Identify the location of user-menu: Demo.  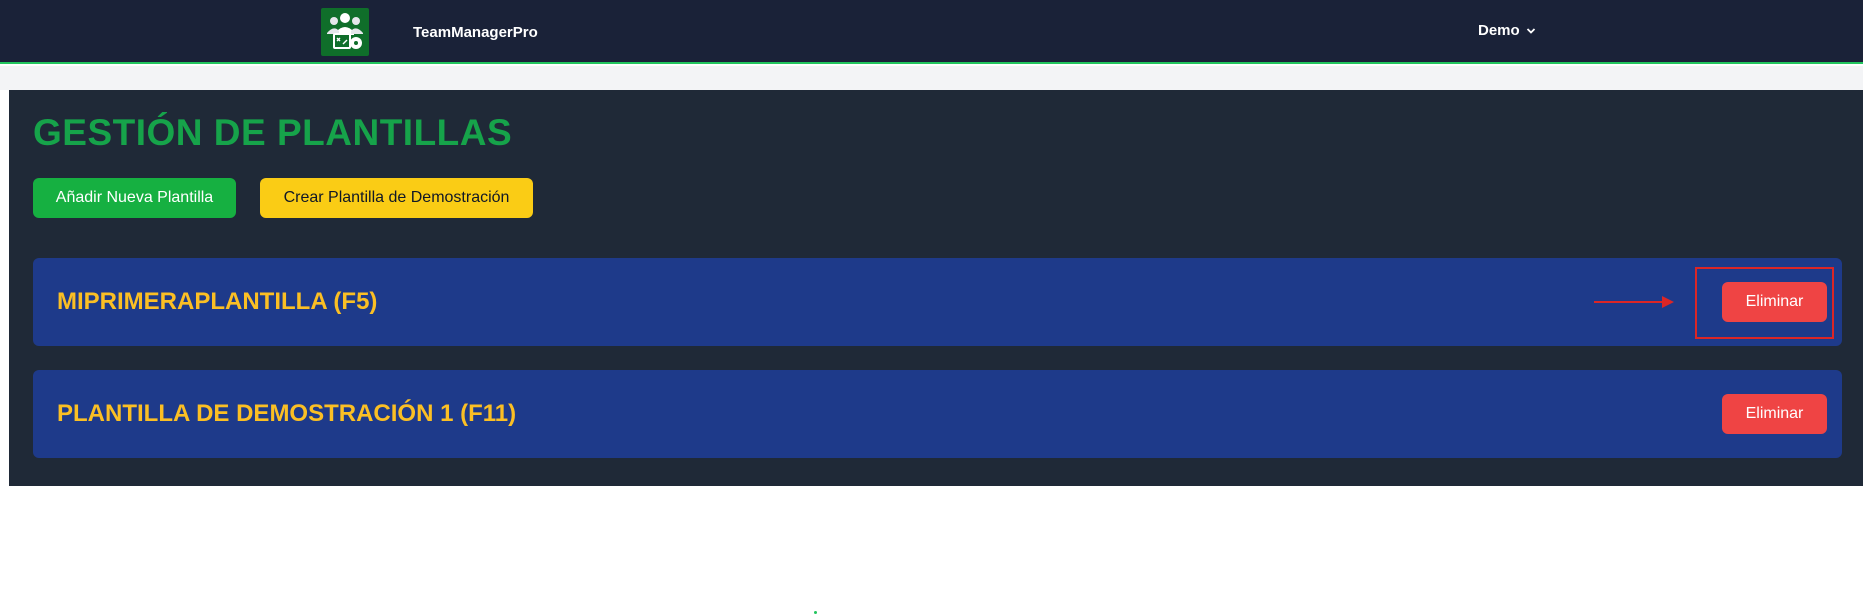
(1507, 30).